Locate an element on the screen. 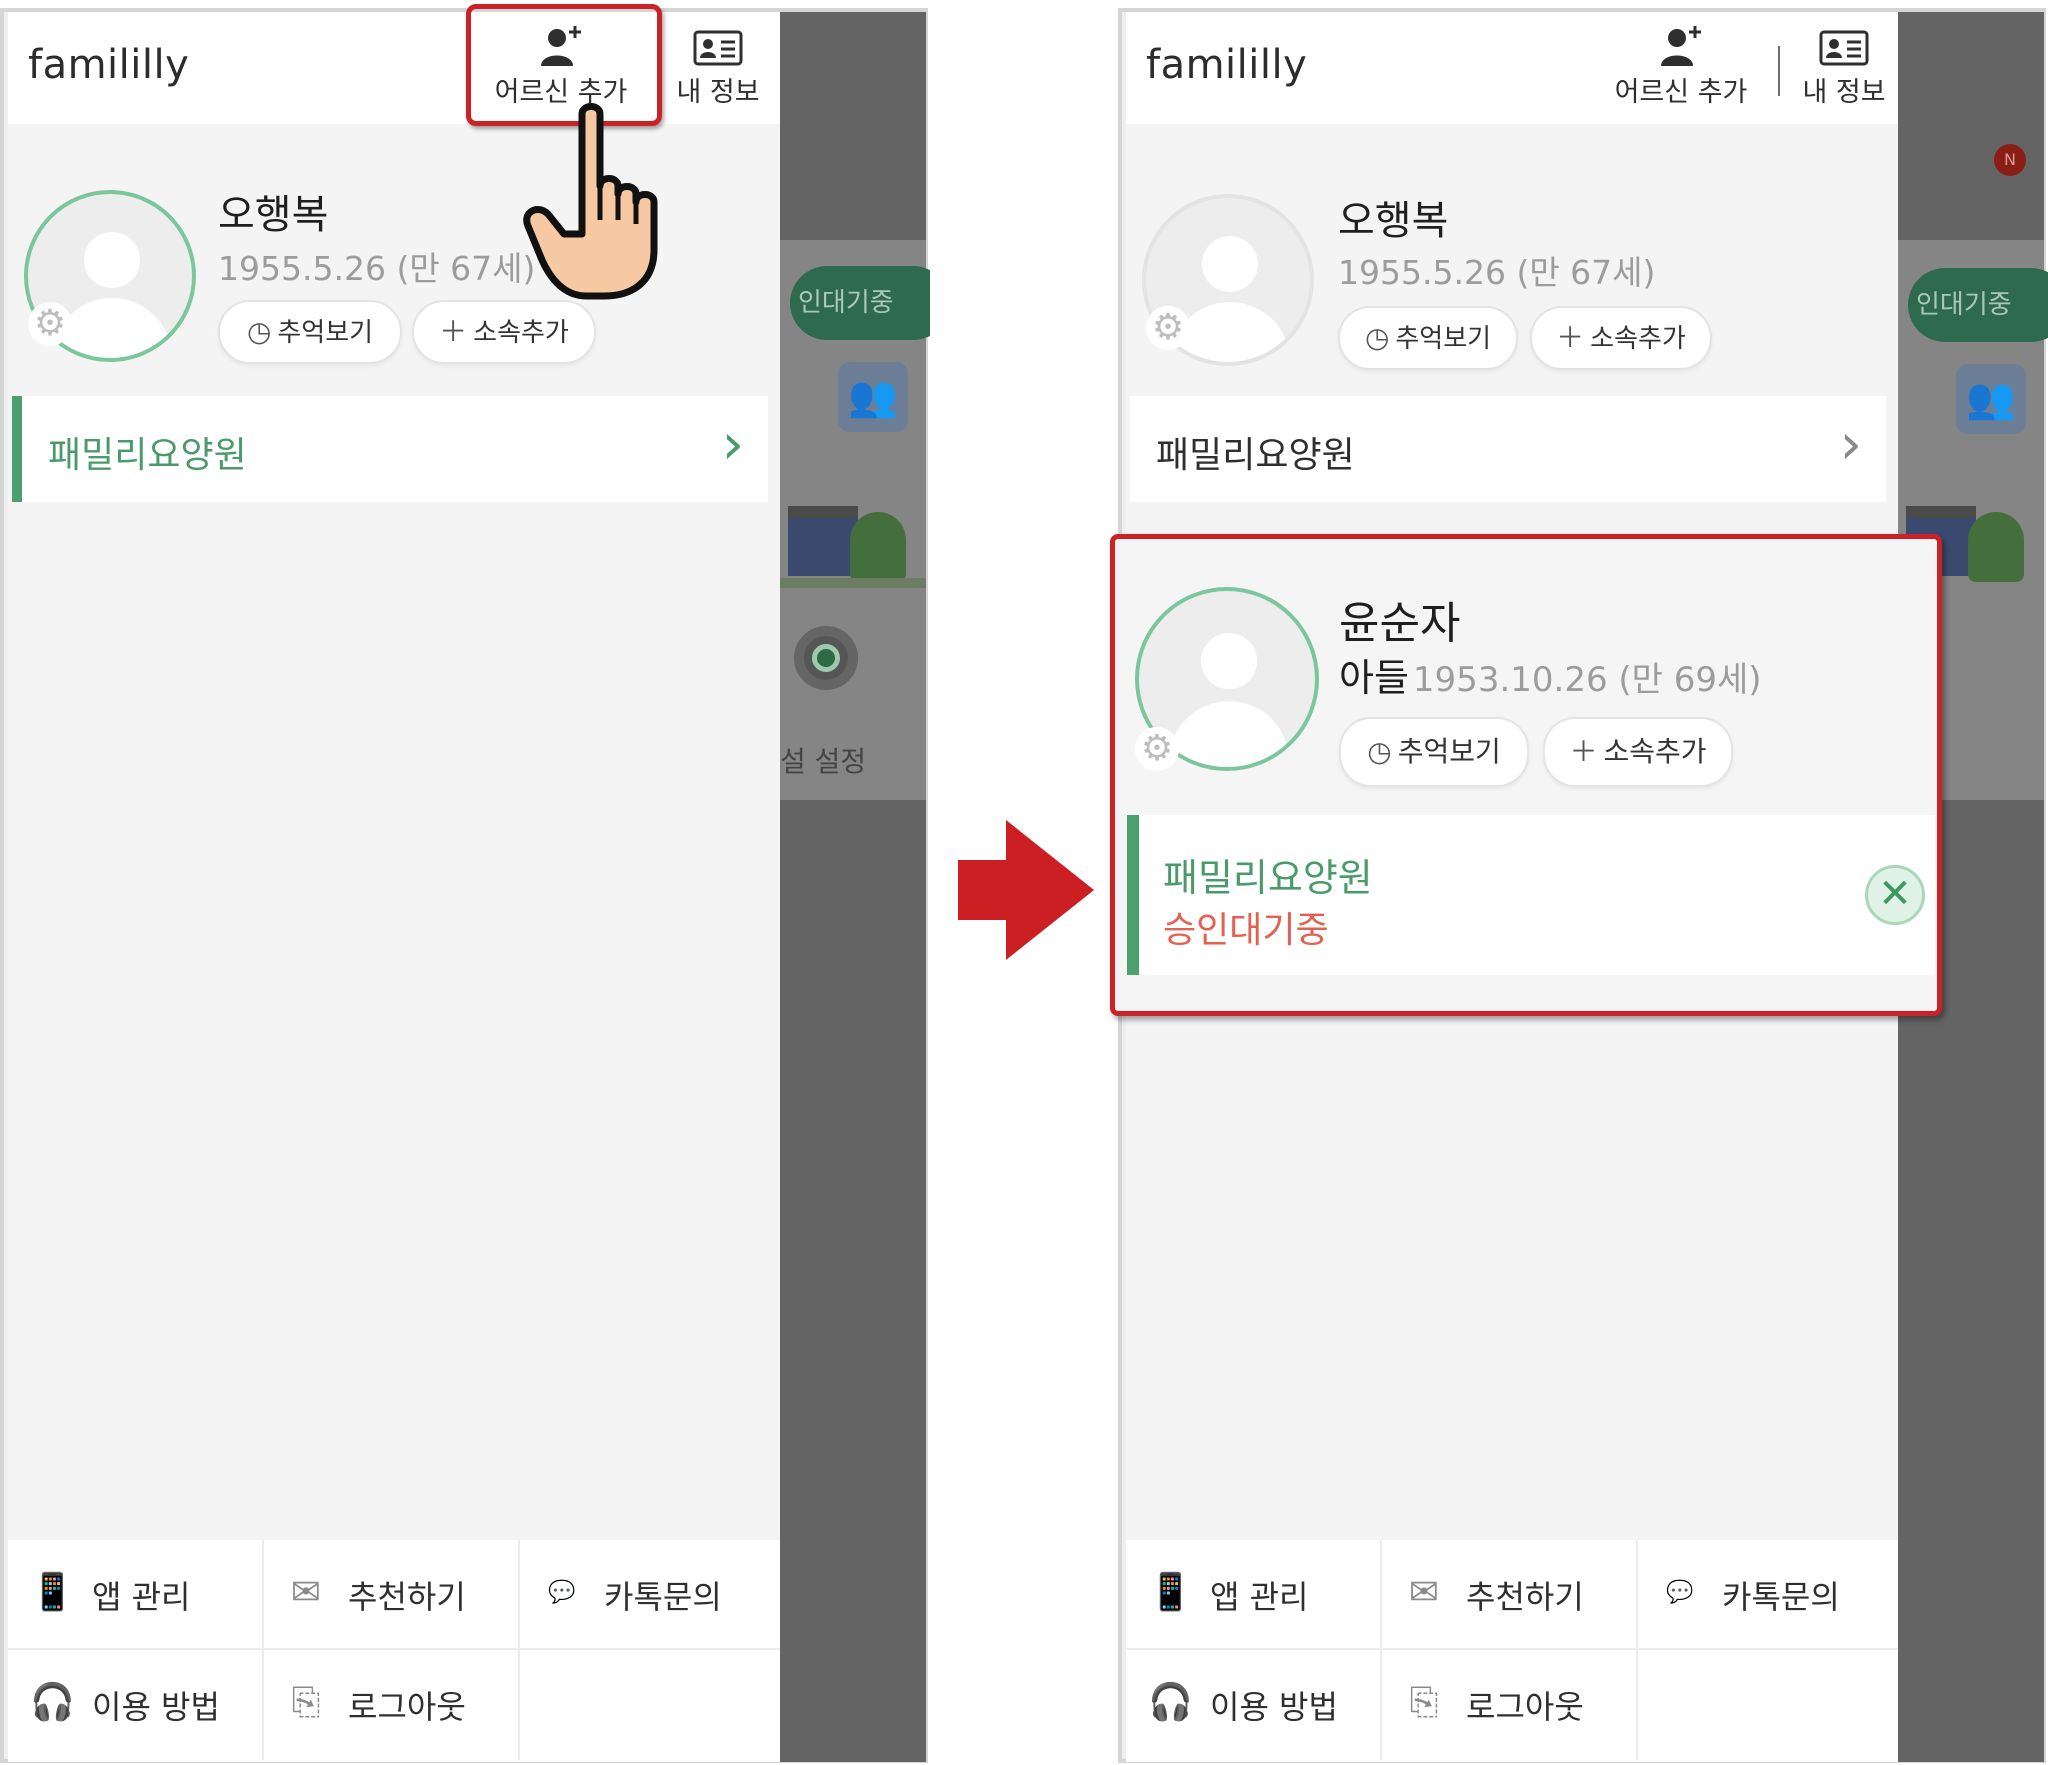 The height and width of the screenshot is (1765, 2048). approval-status: 승인대기중 is located at coordinates (1246, 930).